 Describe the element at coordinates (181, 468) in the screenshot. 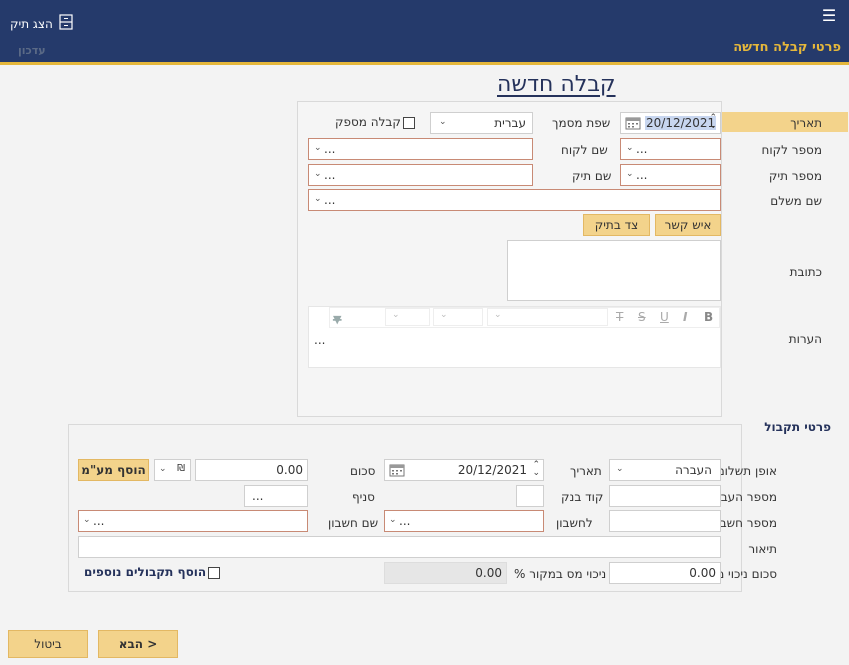

I see `shekel-icon: ₪` at that location.